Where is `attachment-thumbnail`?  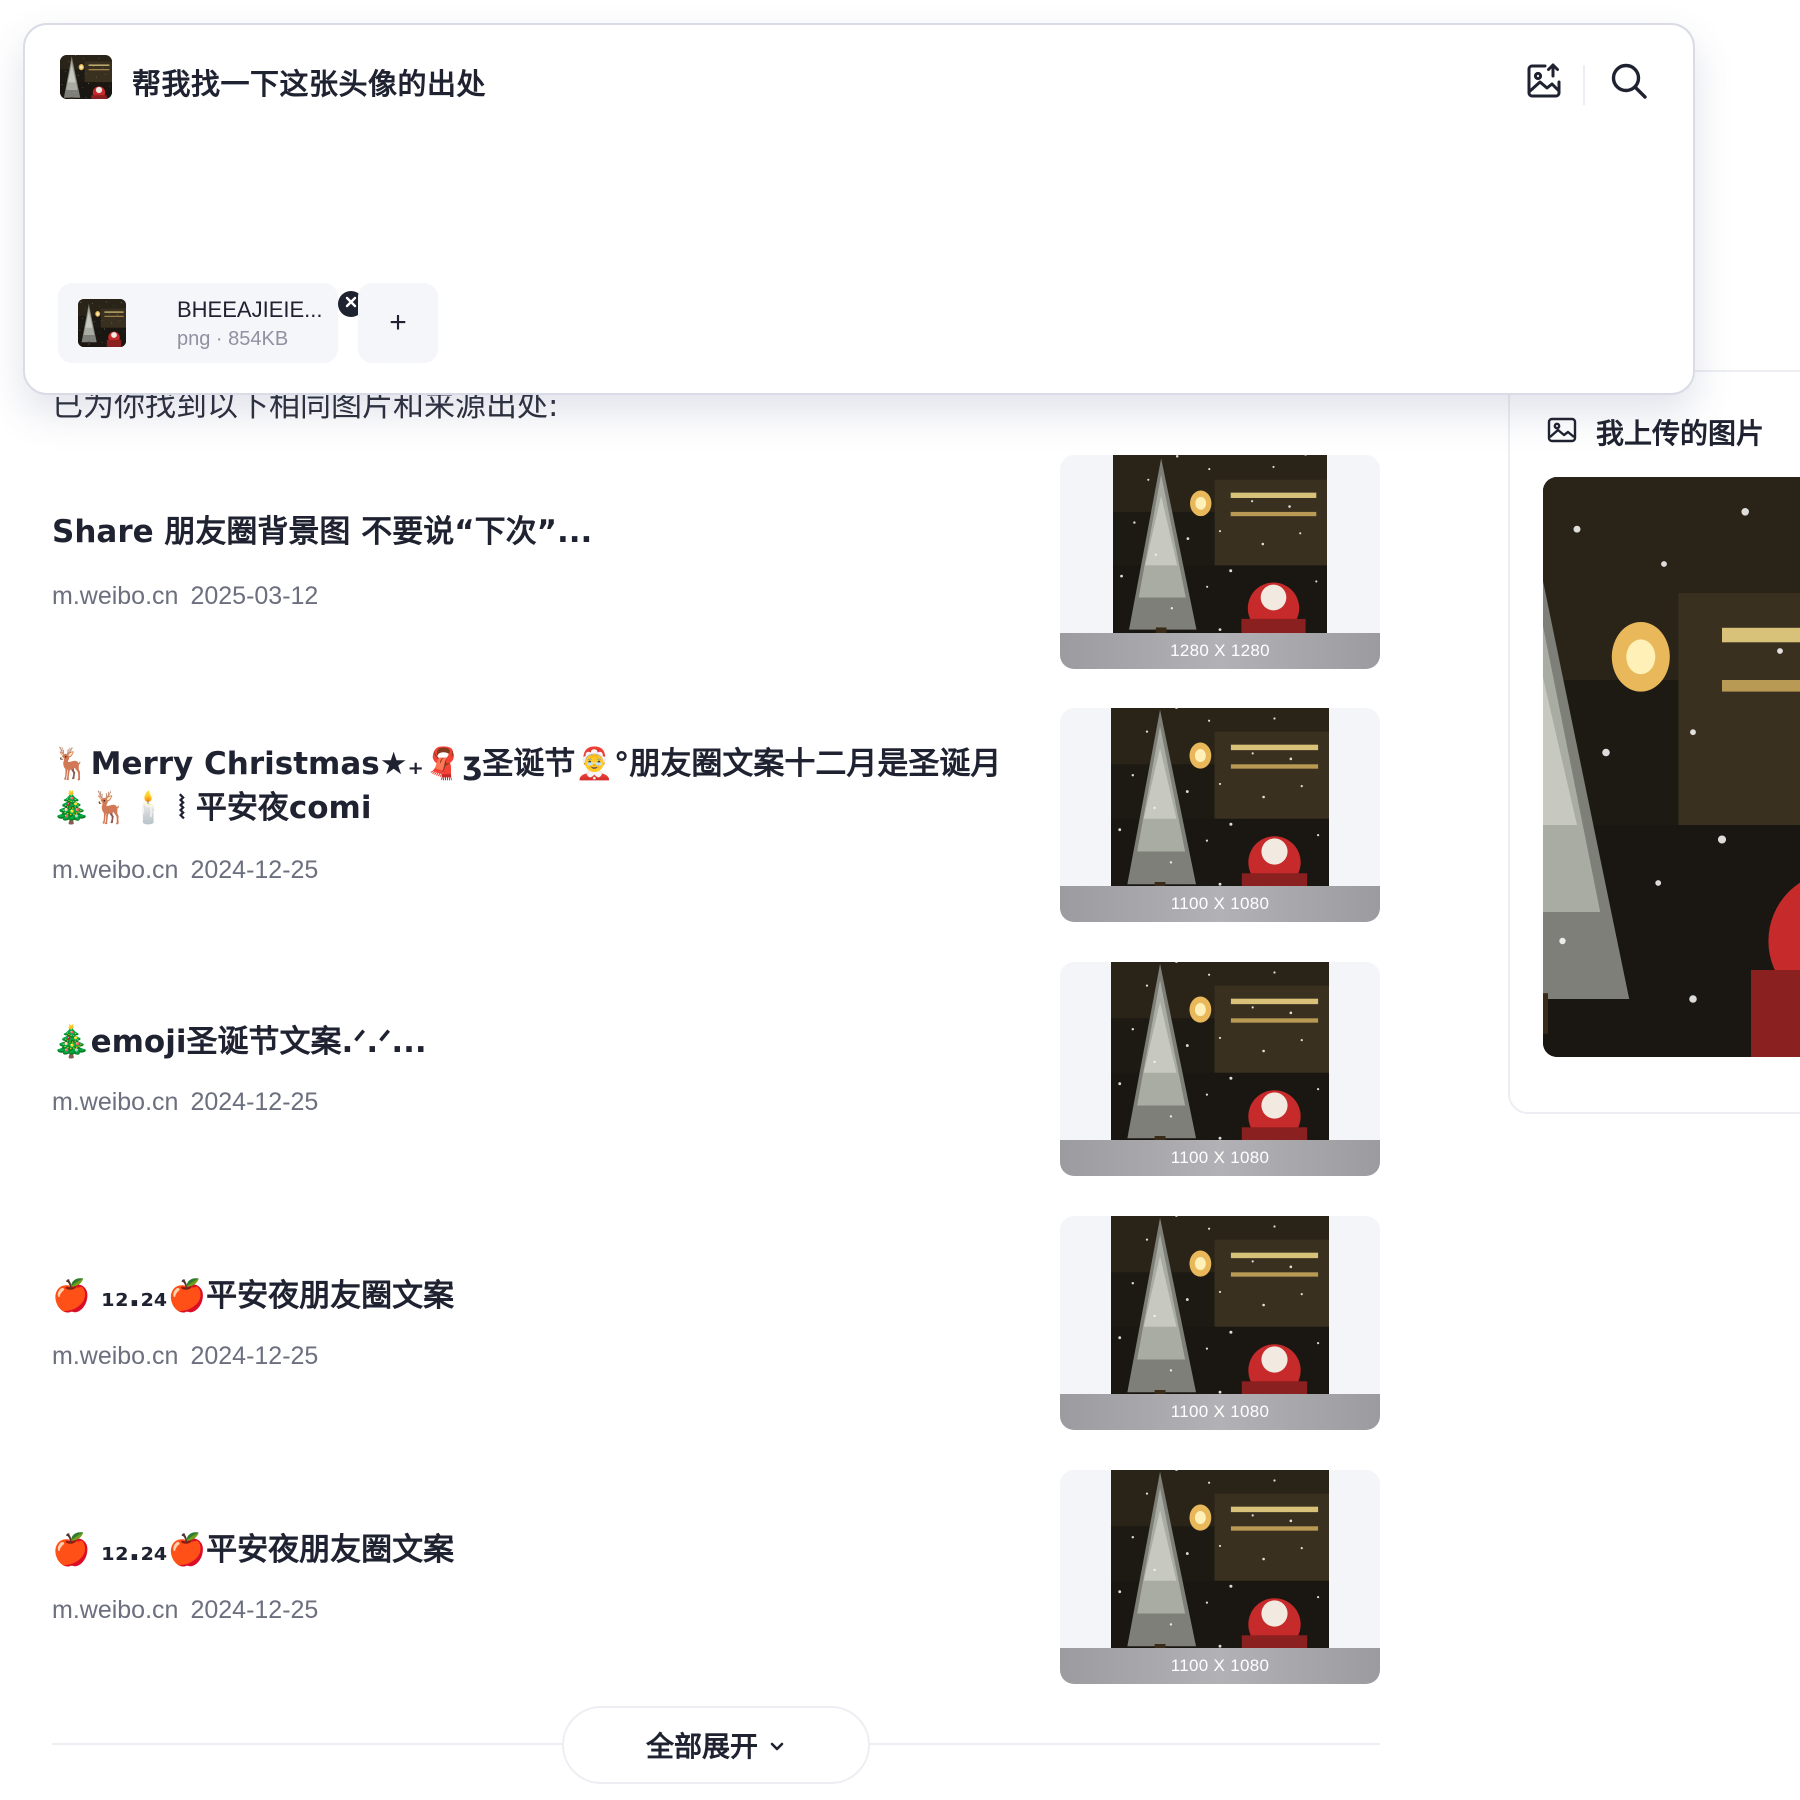 attachment-thumbnail is located at coordinates (102, 323).